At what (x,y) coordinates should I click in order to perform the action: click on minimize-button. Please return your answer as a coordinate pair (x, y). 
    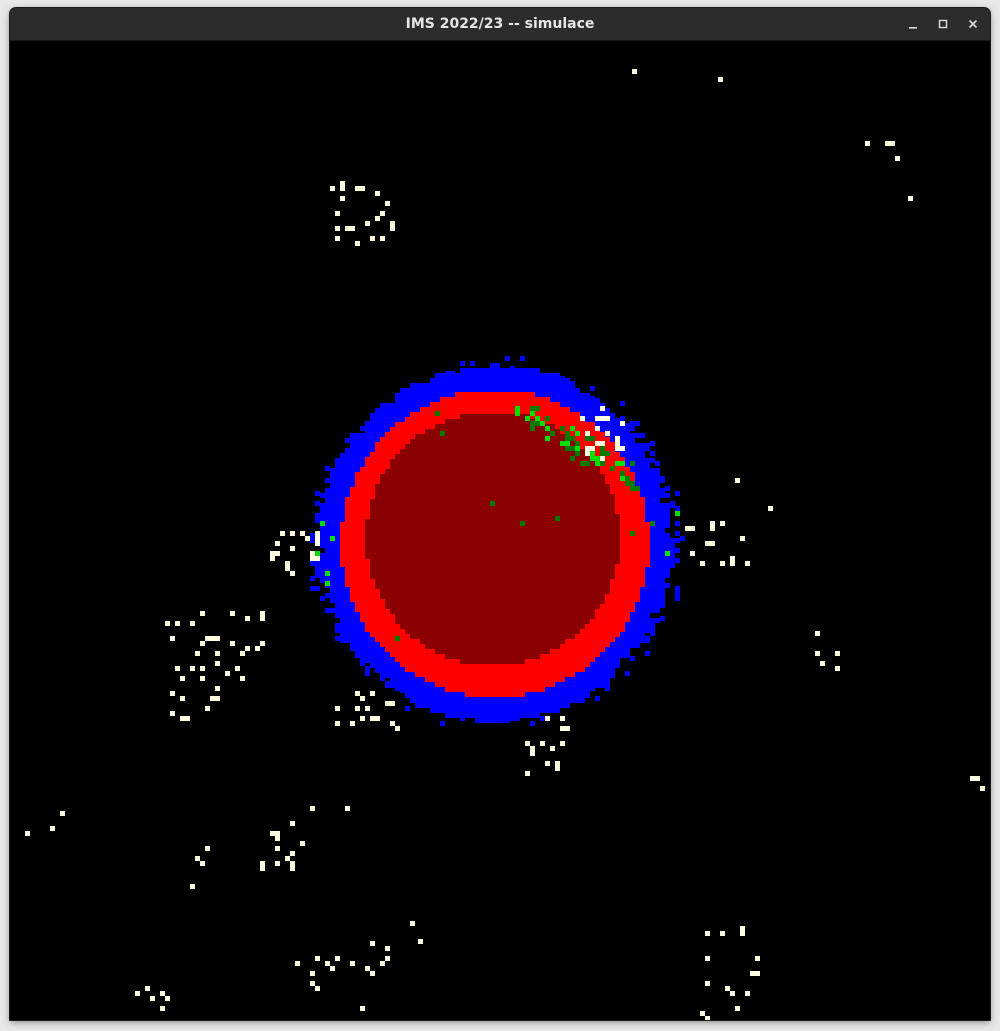
    Looking at the image, I should click on (913, 24).